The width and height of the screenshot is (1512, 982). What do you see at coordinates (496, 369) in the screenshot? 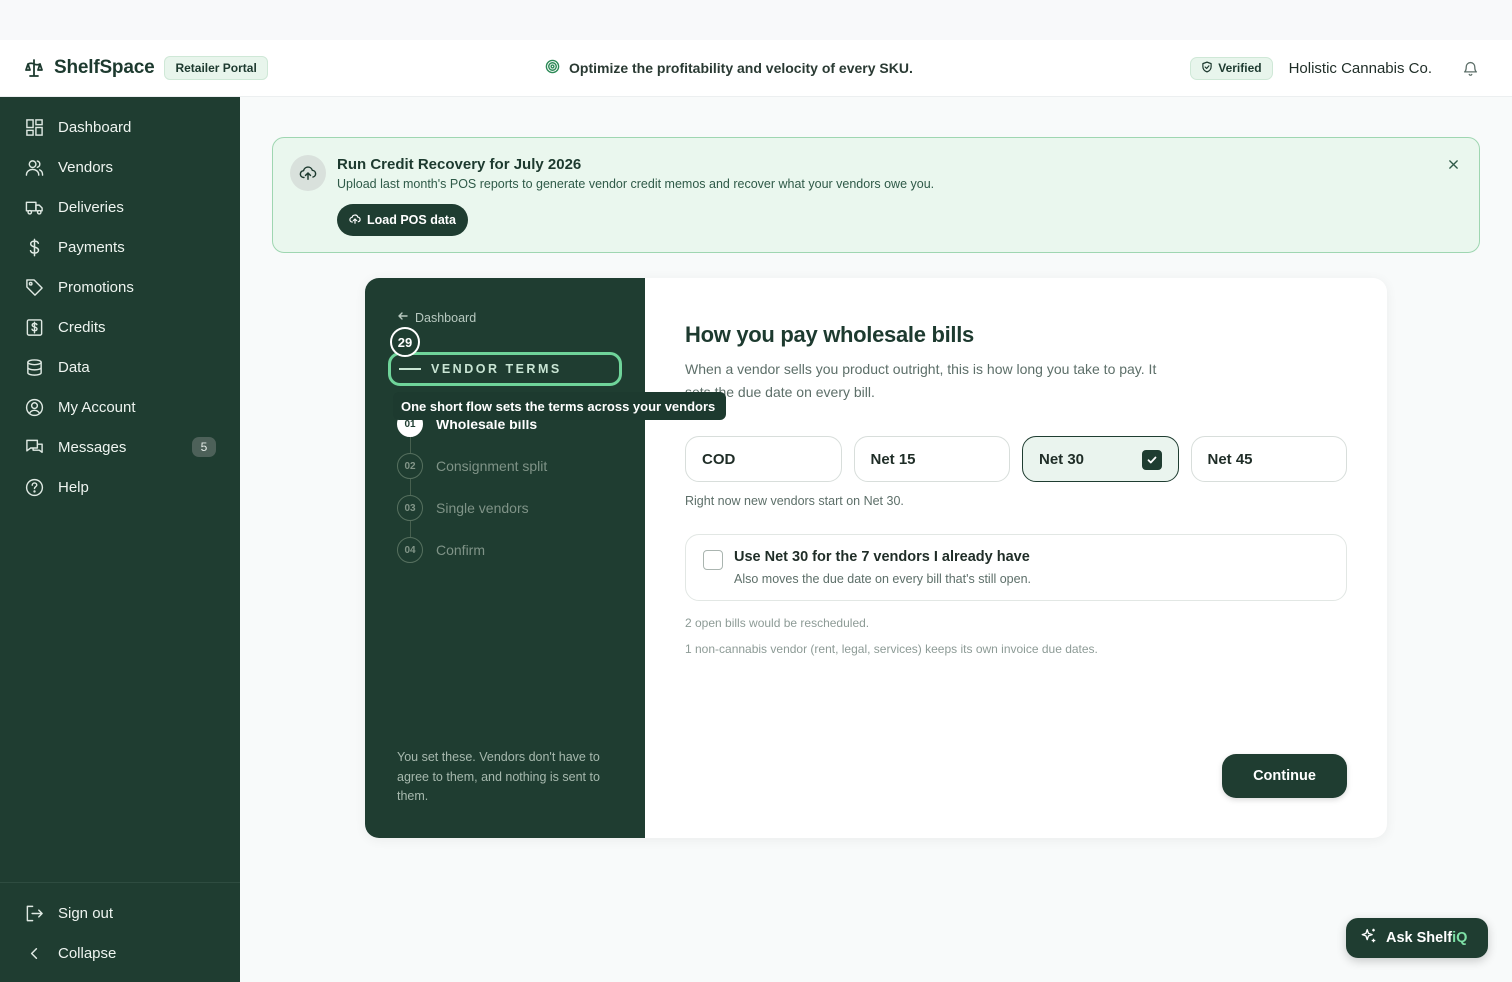
I see `section-label-text: VENDOR TERMS` at bounding box center [496, 369].